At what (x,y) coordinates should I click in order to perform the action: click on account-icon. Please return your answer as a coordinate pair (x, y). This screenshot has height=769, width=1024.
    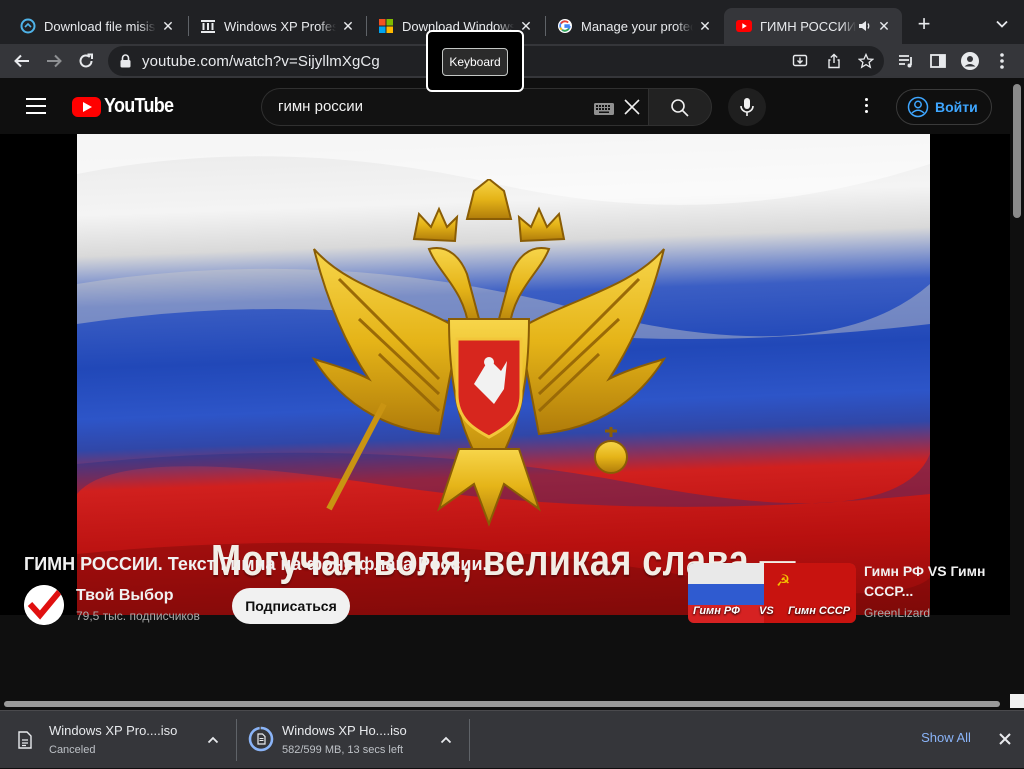
    Looking at the image, I should click on (918, 107).